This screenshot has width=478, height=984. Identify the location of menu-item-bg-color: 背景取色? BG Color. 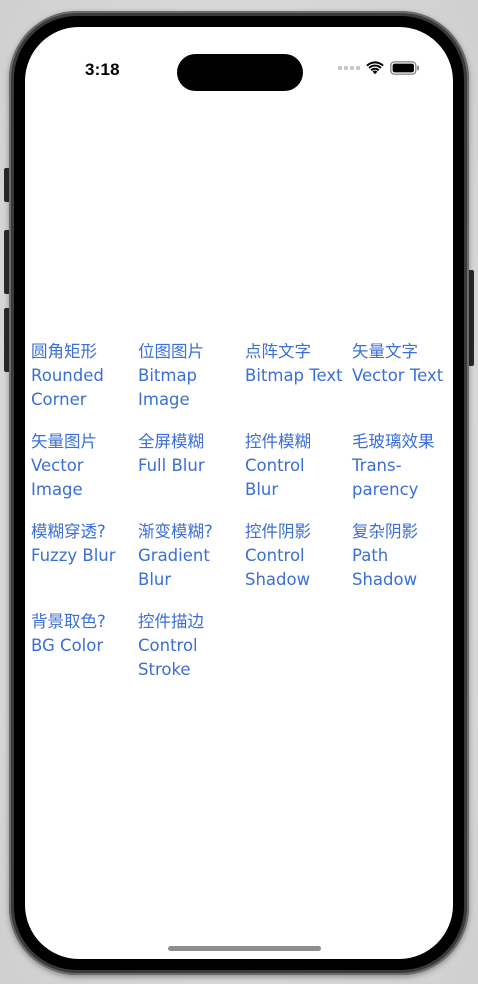
(84, 655).